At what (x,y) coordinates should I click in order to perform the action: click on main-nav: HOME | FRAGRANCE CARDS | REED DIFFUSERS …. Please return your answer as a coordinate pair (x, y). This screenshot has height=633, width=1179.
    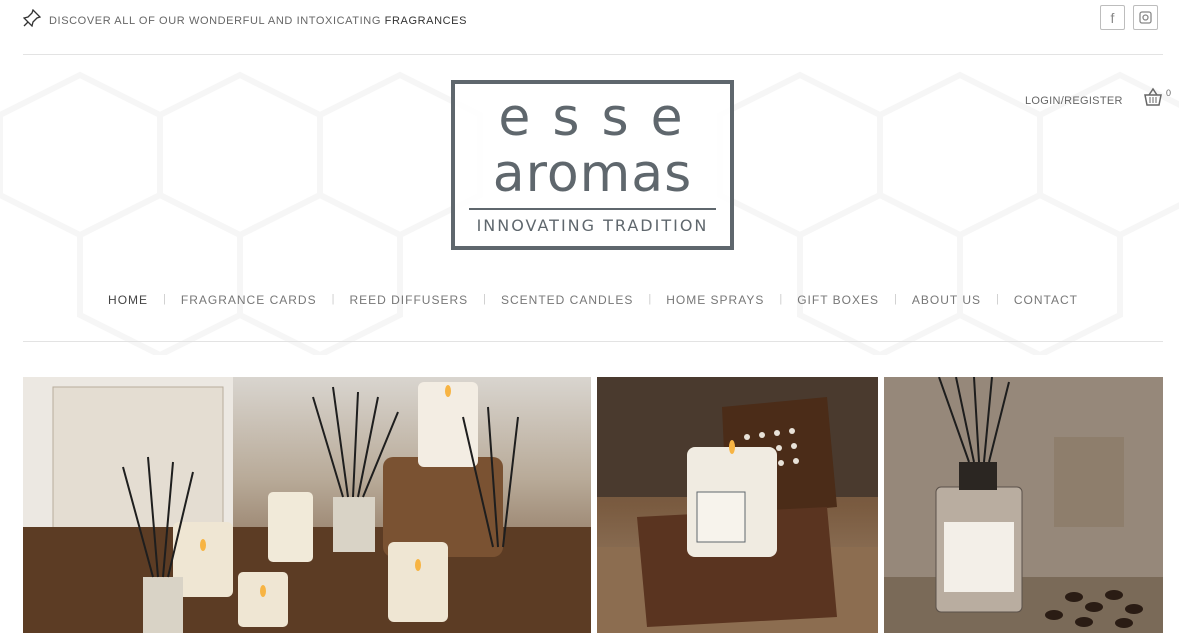
    Looking at the image, I should click on (593, 311).